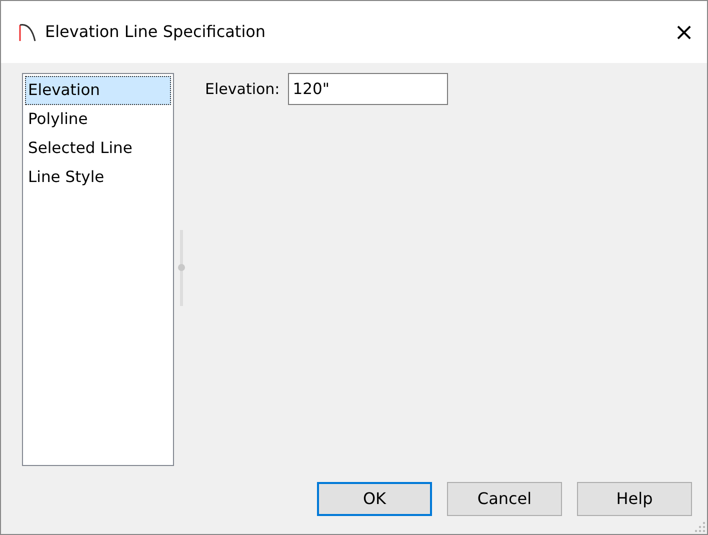  I want to click on sidebar-item: Polyline, so click(98, 119).